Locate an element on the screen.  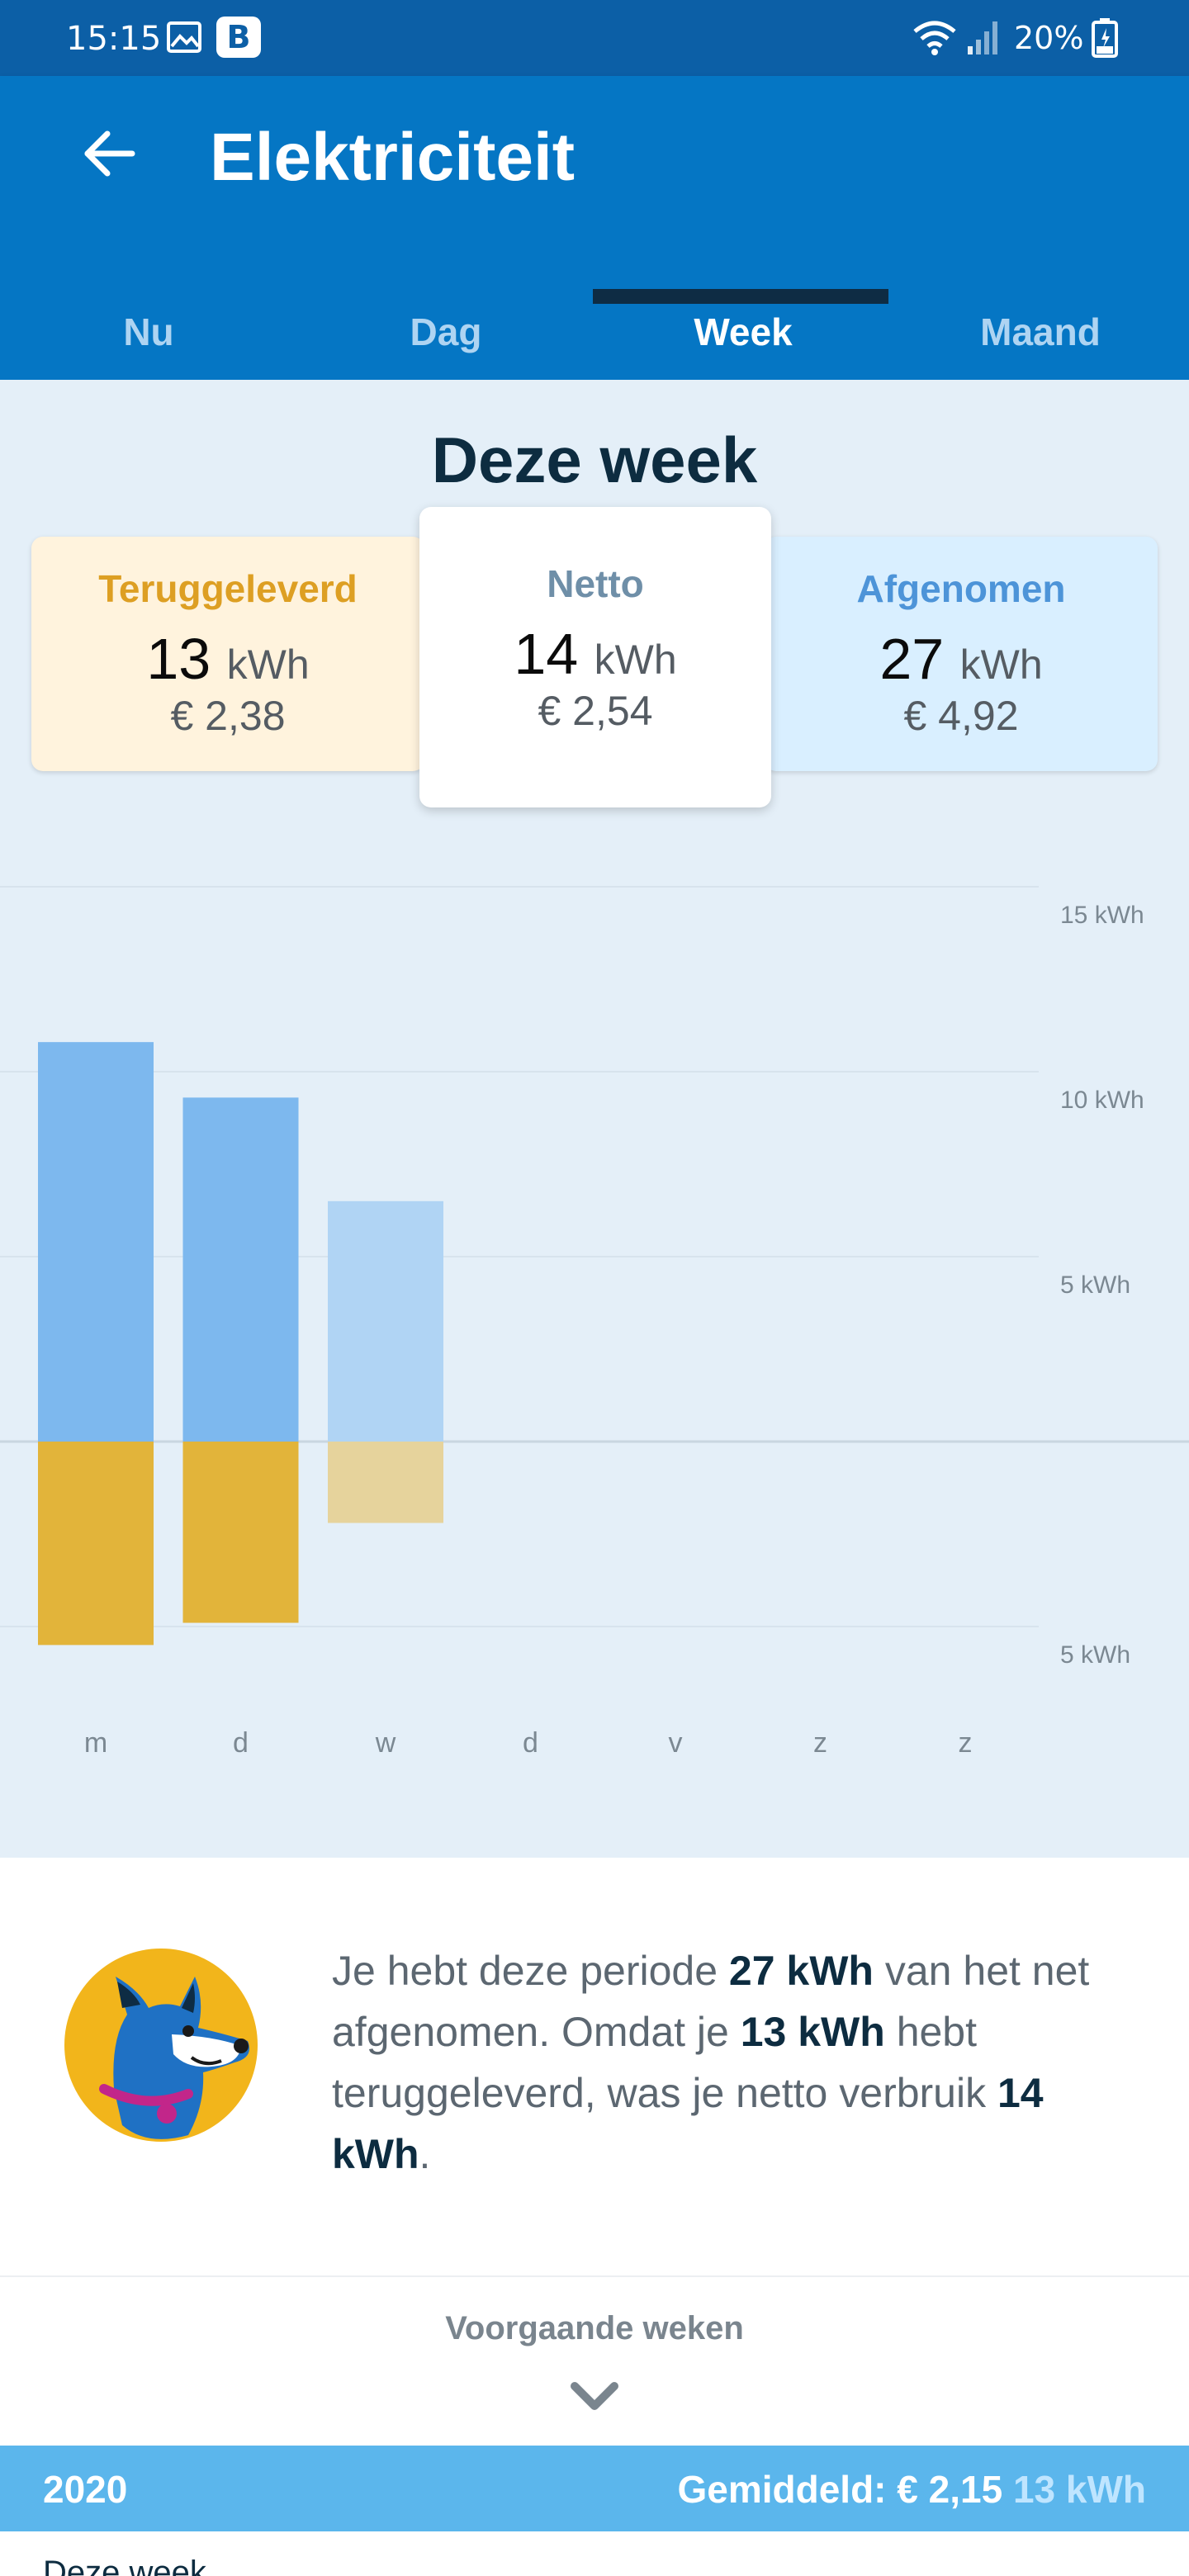
afgenomen-card: Afgenomen 27 kWh € 4,92 is located at coordinates (961, 654).